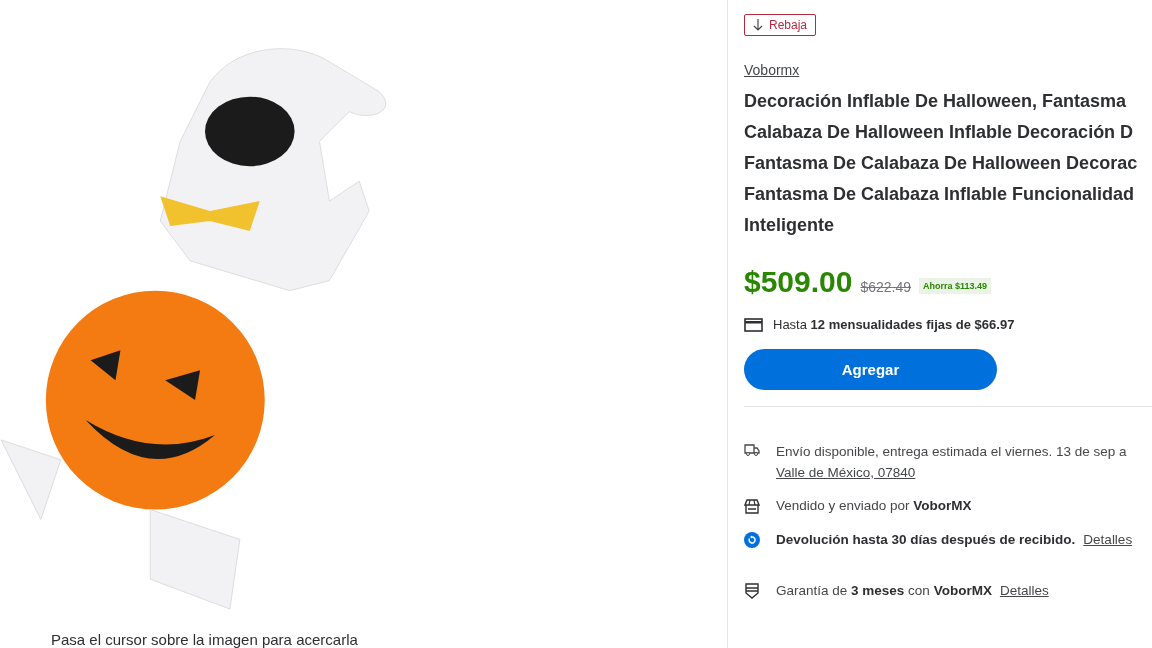  Describe the element at coordinates (798, 282) in the screenshot. I see `current-price: $509.00` at that location.